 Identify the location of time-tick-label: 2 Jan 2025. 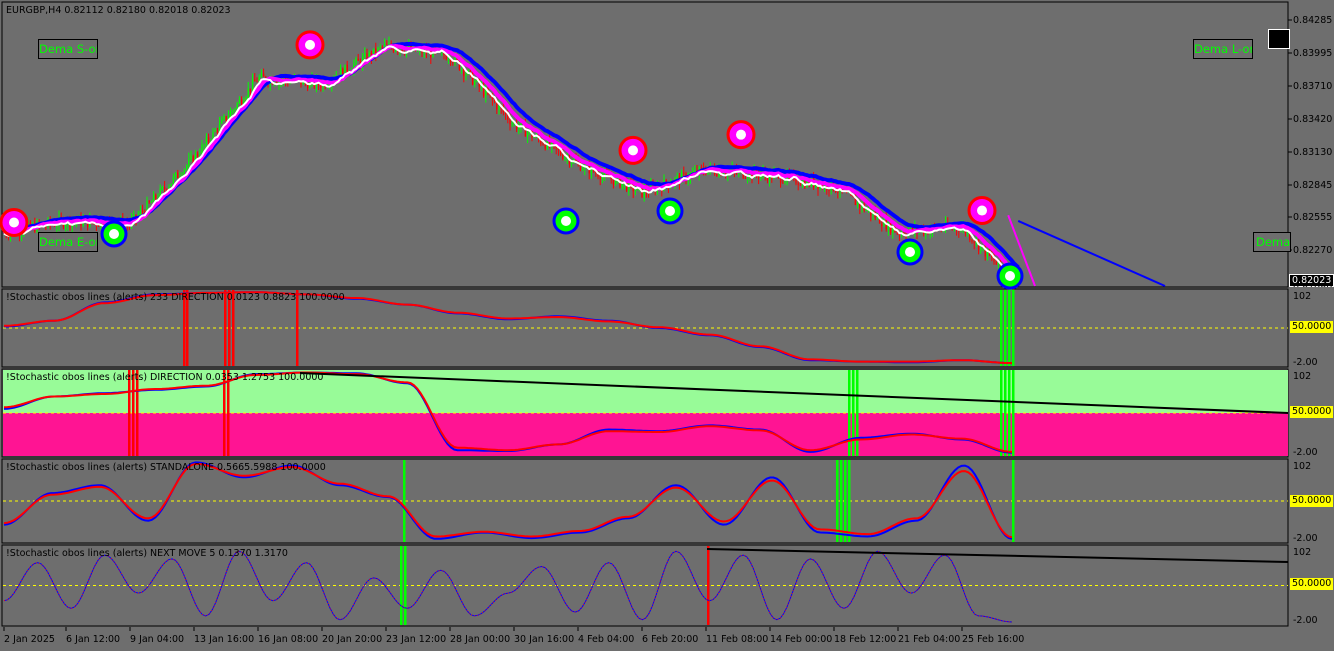
(29, 639).